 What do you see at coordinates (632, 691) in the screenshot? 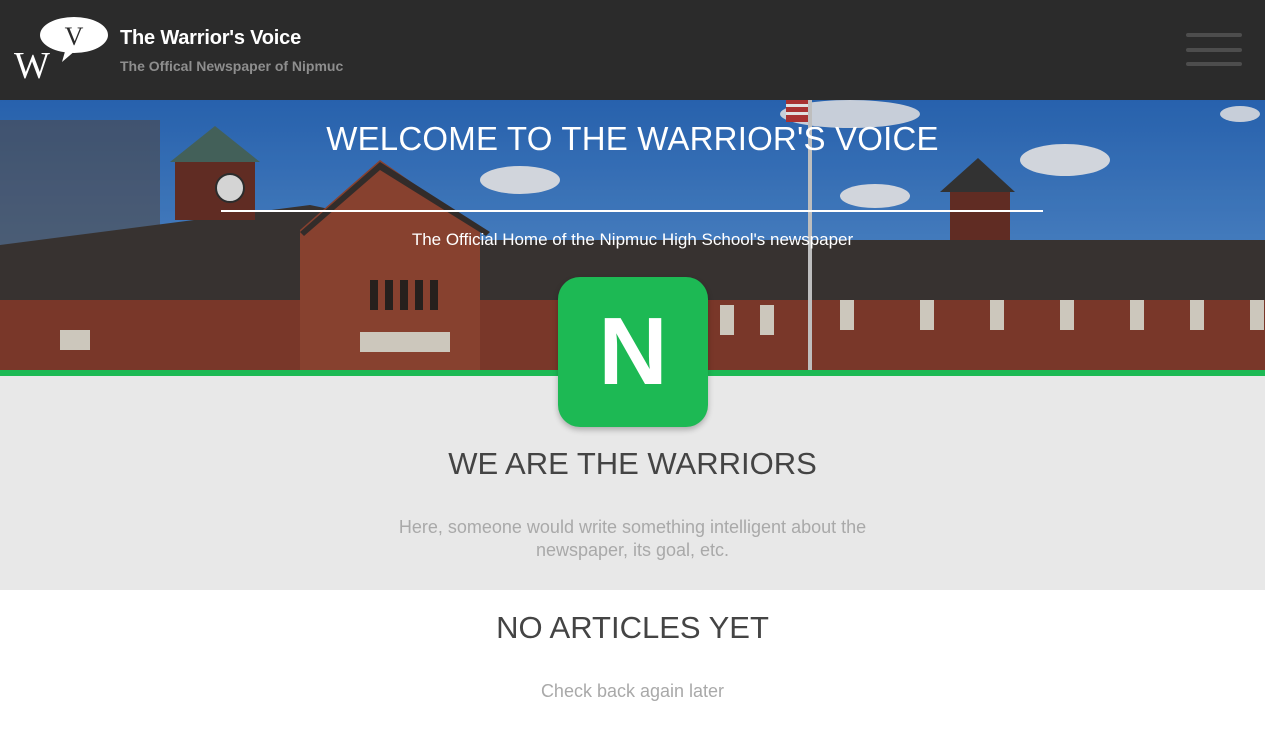
I see `articles-empty-message: Check back again later` at bounding box center [632, 691].